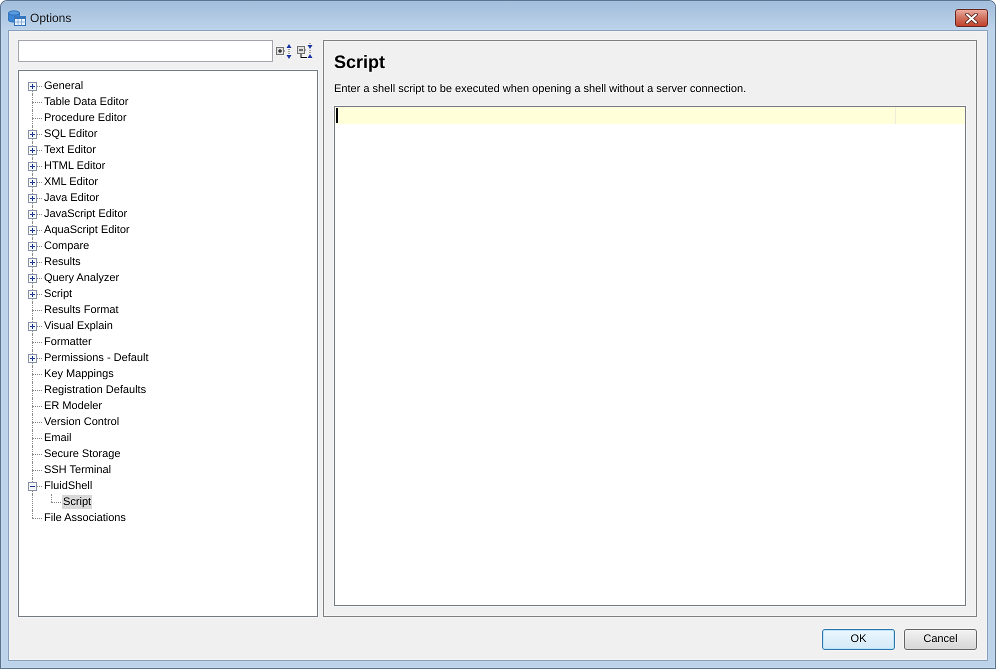 The image size is (996, 669). Describe the element at coordinates (68, 486) in the screenshot. I see `tree-item: FluidShell` at that location.